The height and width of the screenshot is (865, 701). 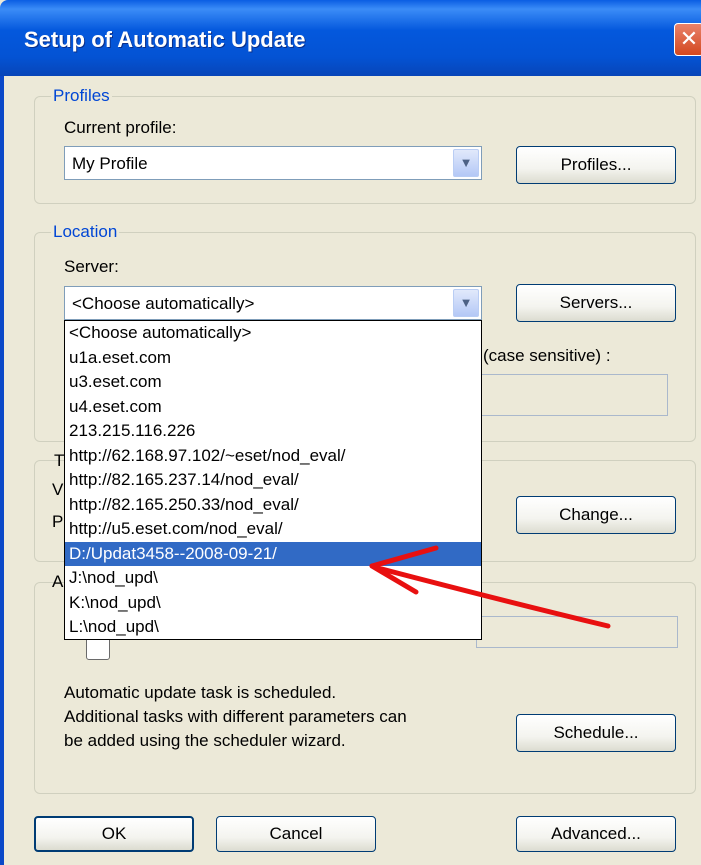 I want to click on title-bar: Setup of Automatic Update ✕, so click(x=350, y=38).